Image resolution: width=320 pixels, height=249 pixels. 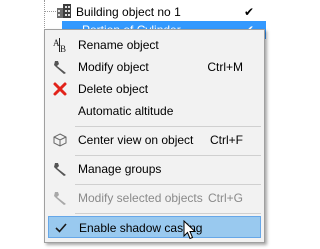 I want to click on menu-item-shortcut: Ctrl+G, so click(x=225, y=198).